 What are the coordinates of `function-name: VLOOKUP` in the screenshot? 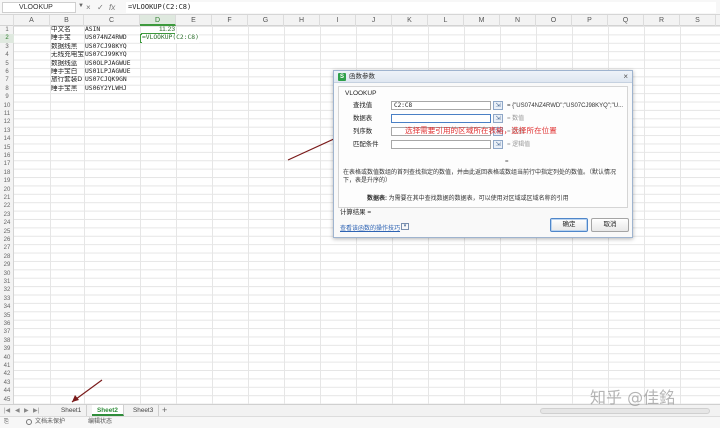 It's located at (361, 93).